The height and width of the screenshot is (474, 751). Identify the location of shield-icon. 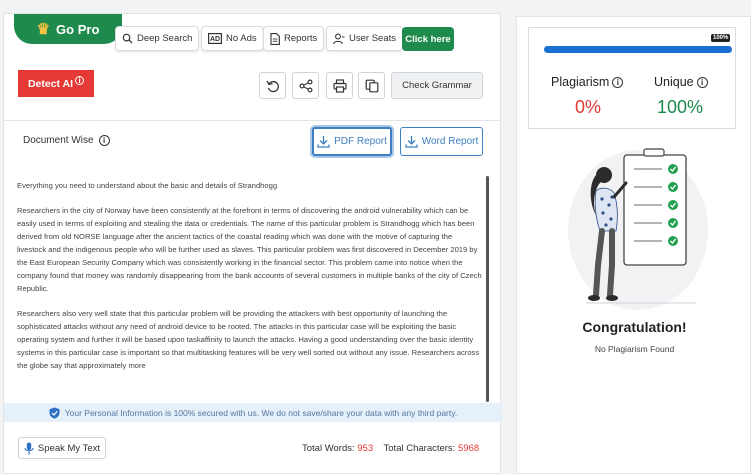
(54, 413).